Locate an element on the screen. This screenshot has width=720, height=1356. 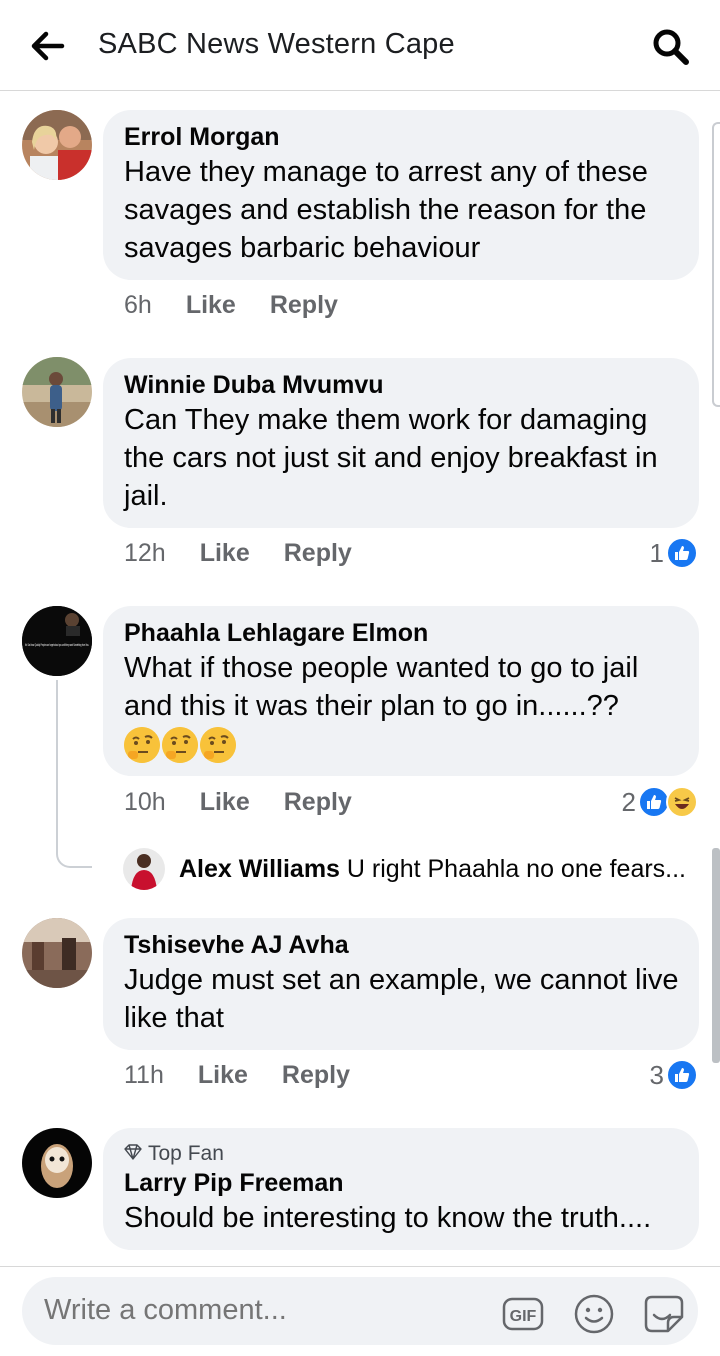
gif-icon: GIF is located at coordinates (523, 1314).